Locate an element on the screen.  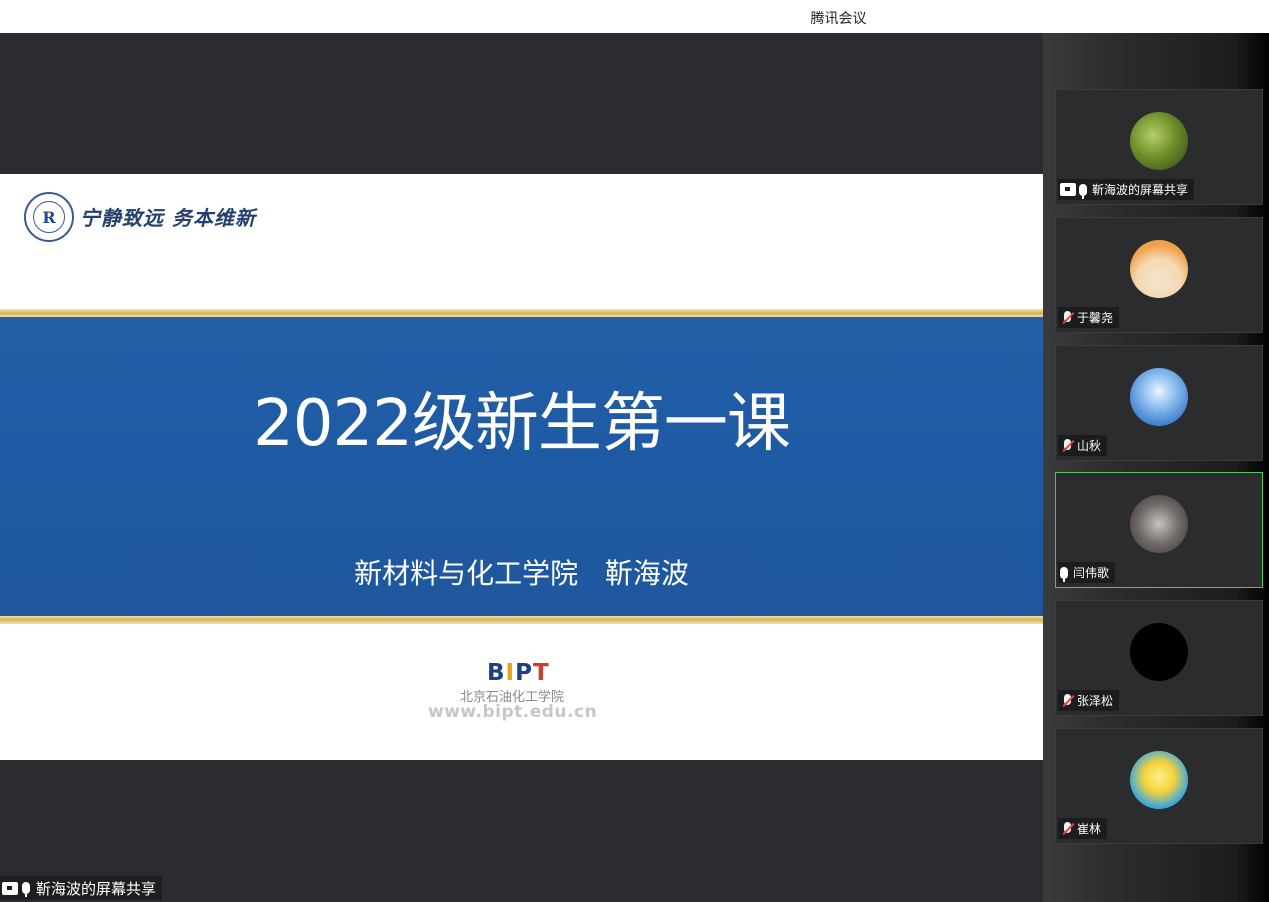
participant-name: 靳海波的屏幕共享 is located at coordinates (1140, 190).